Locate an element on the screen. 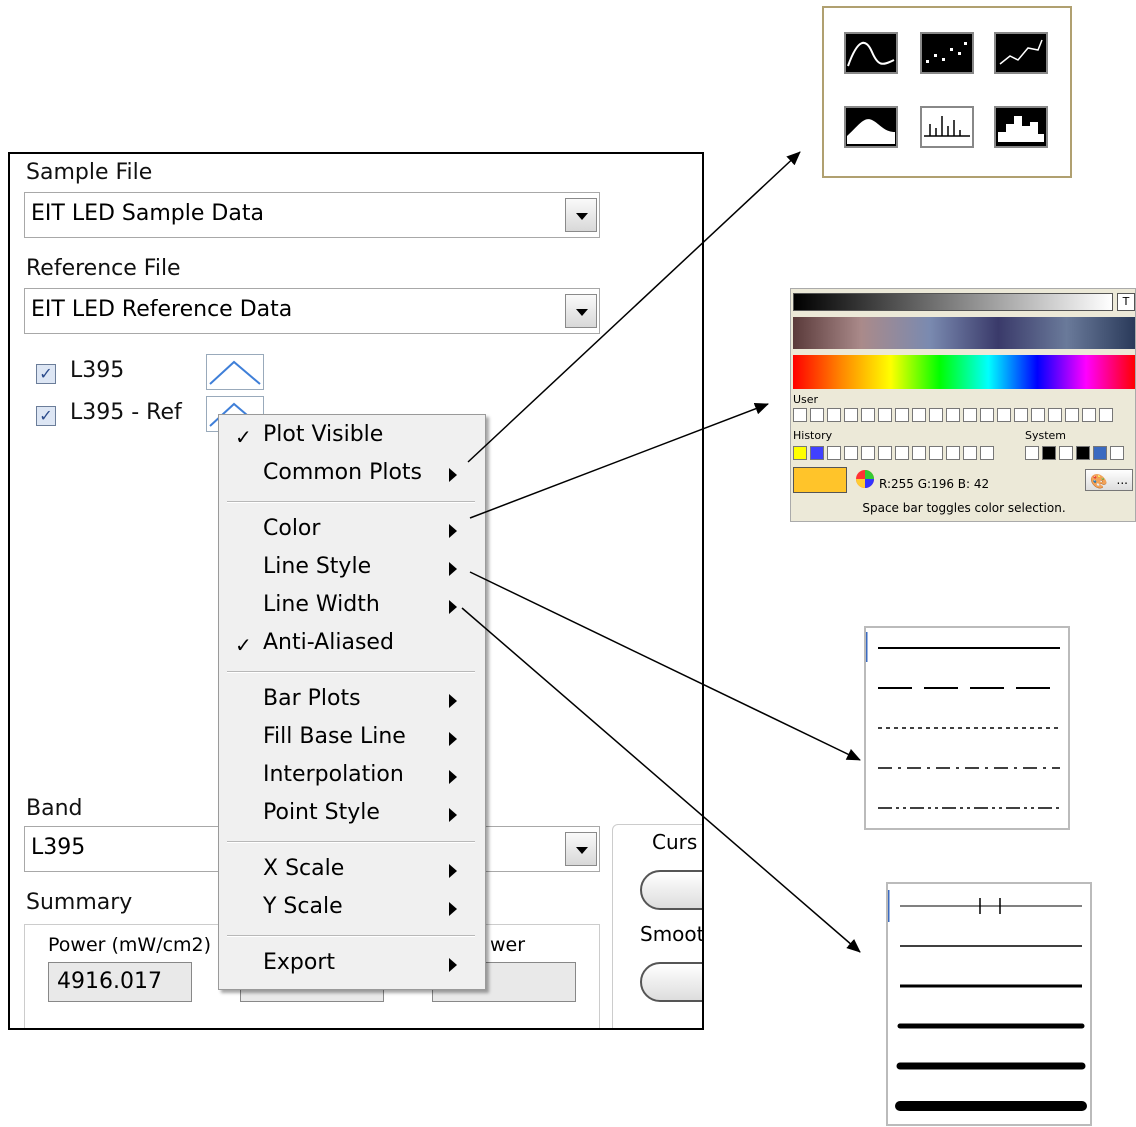 The height and width of the screenshot is (1127, 1136). system-label: System is located at coordinates (1046, 435).